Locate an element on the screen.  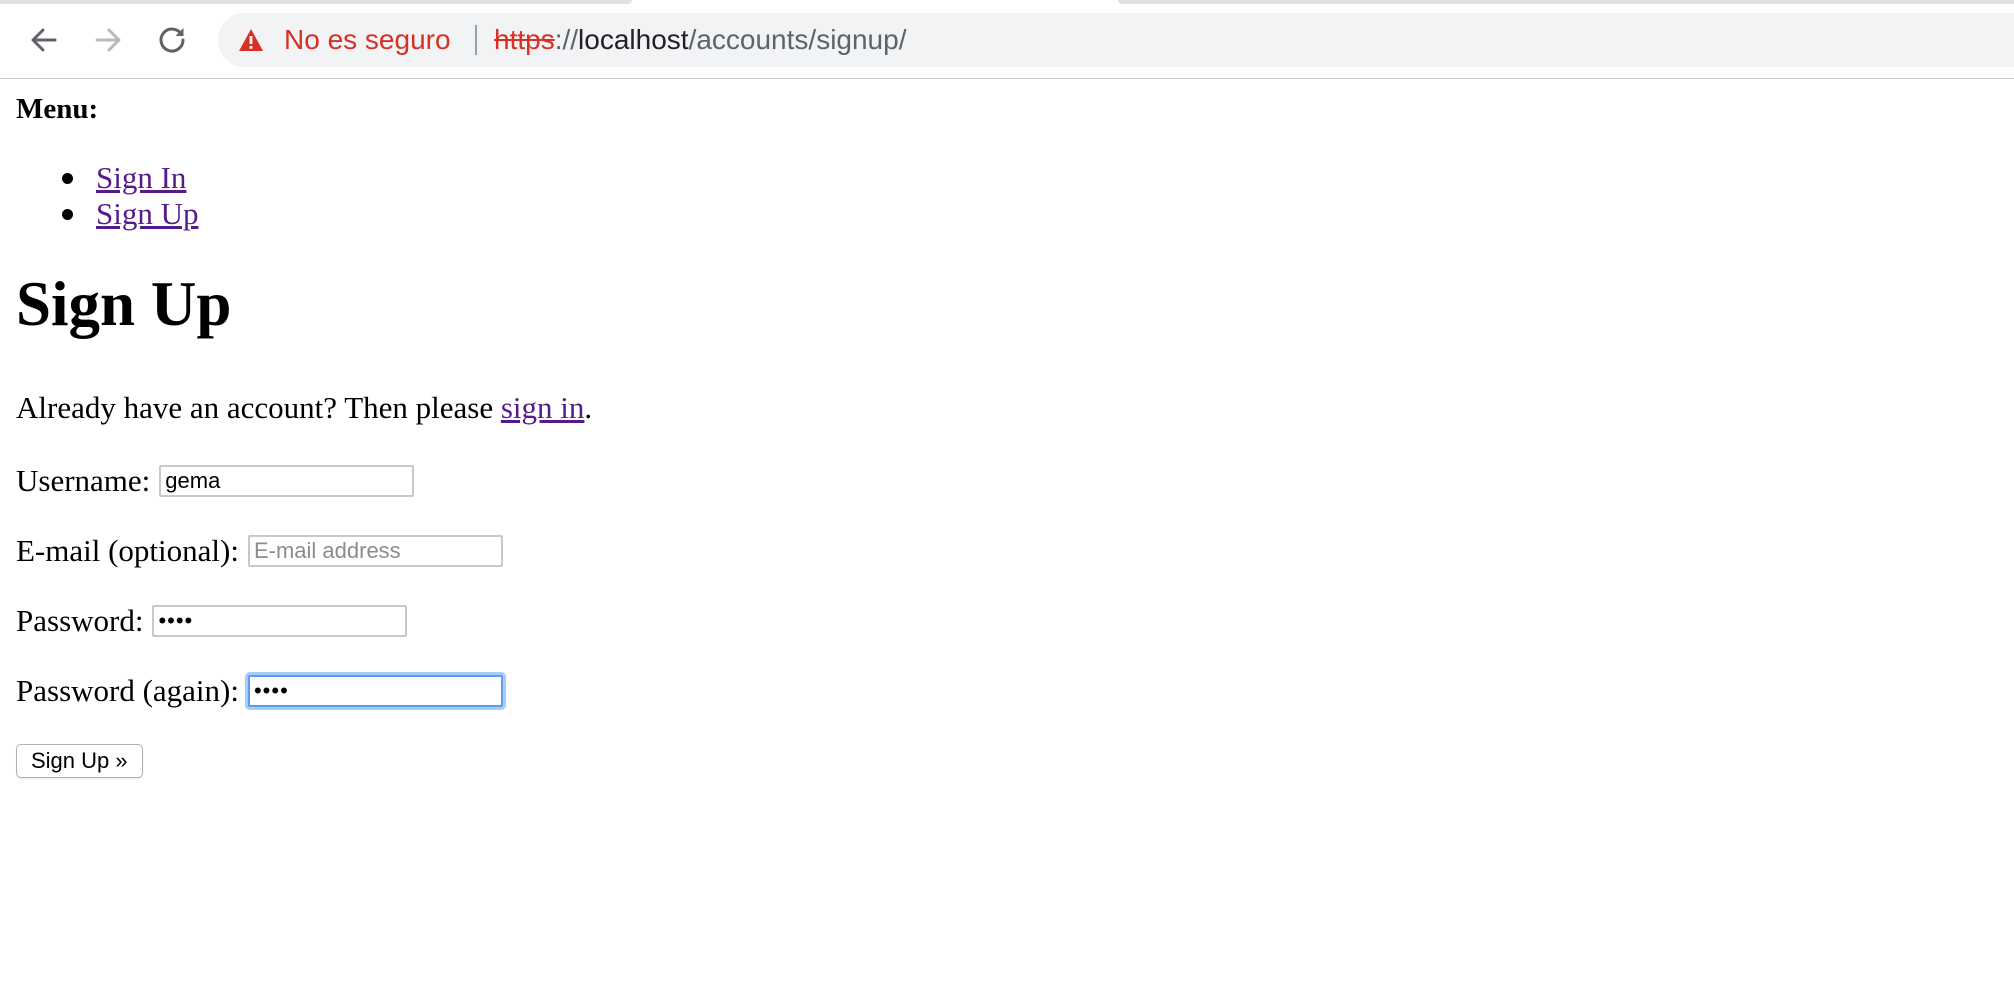
signin-inline-link: sign in is located at coordinates (543, 407).